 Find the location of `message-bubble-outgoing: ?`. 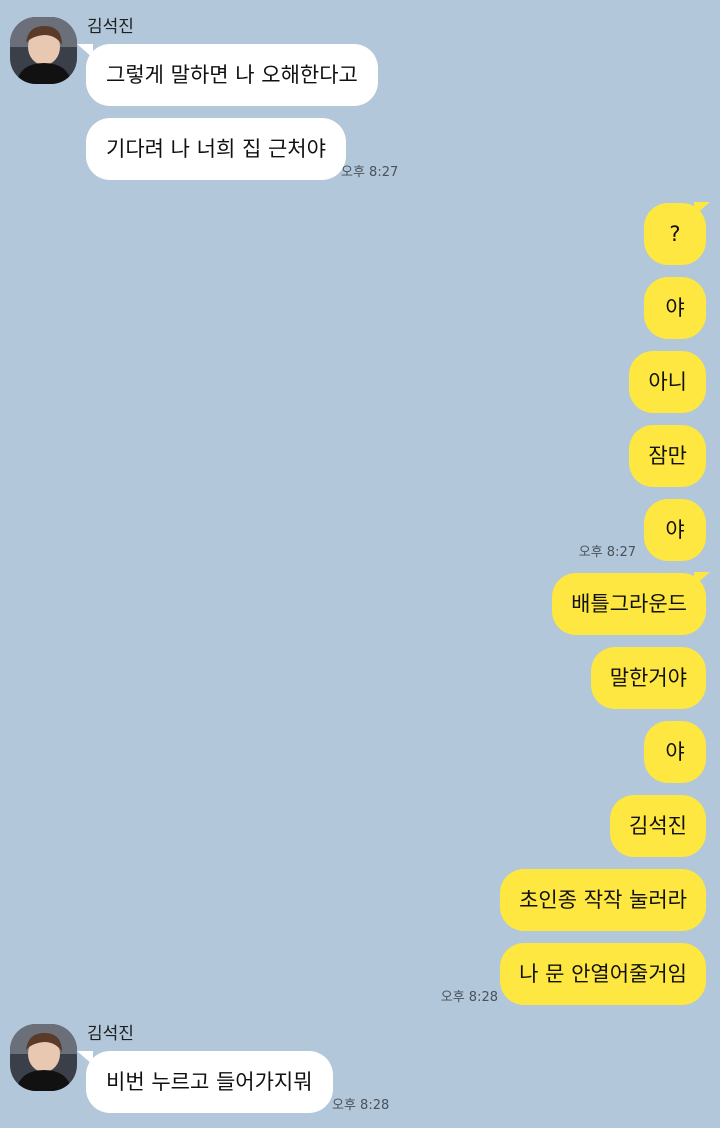

message-bubble-outgoing: ? is located at coordinates (675, 234).